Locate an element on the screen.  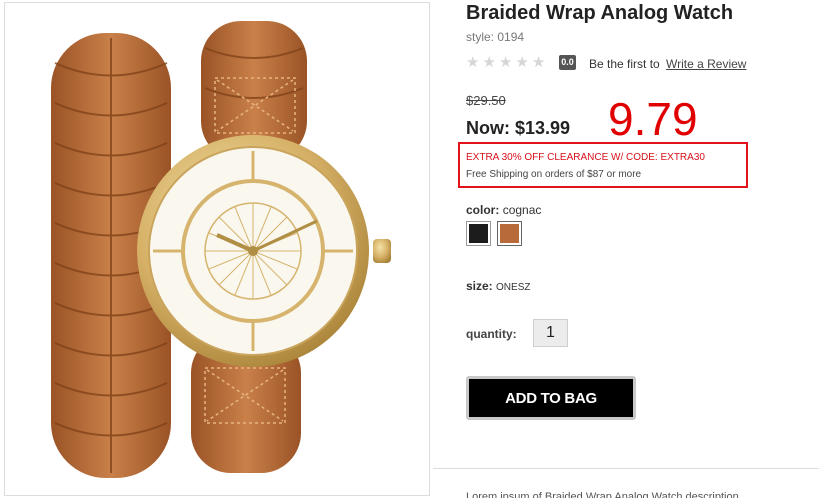
swatch-cognac is located at coordinates (509, 233).